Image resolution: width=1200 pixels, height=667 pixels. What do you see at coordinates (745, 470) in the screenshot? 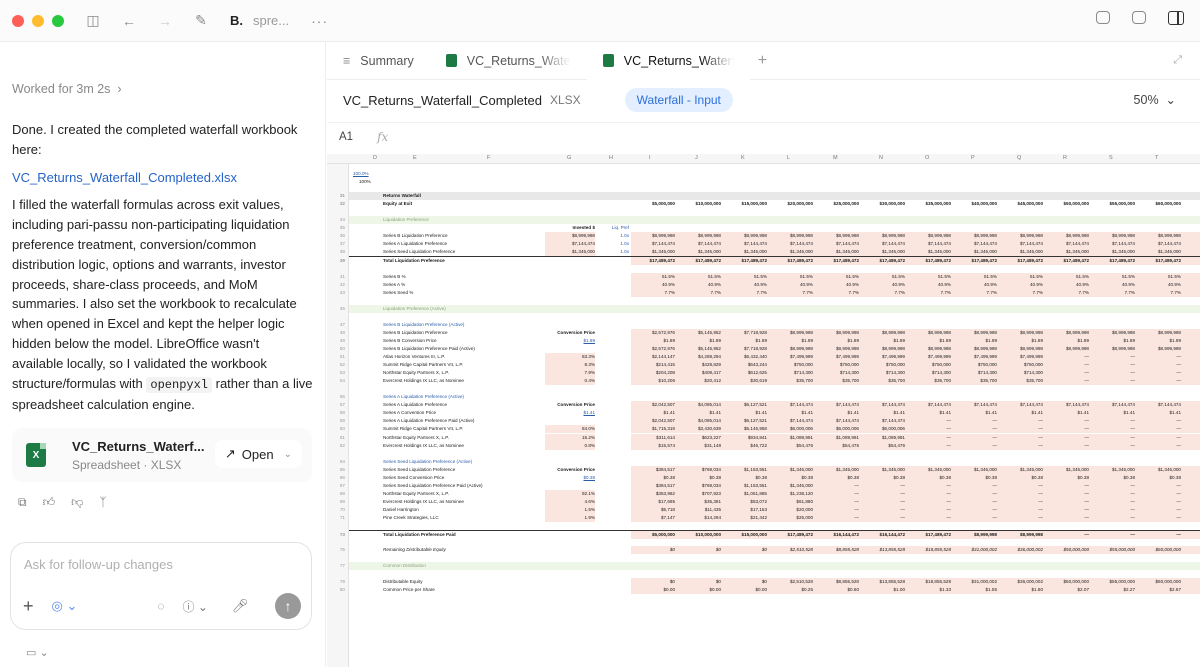
I see `data-cell: $1,153,551` at bounding box center [745, 470].